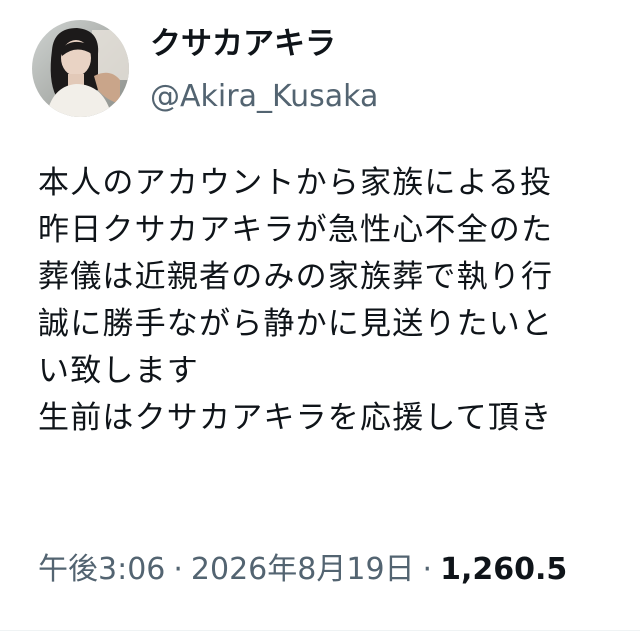  Describe the element at coordinates (295, 418) in the screenshot. I see `tweet-text-line: 生前はクサカアキラを応援して頂き` at that location.